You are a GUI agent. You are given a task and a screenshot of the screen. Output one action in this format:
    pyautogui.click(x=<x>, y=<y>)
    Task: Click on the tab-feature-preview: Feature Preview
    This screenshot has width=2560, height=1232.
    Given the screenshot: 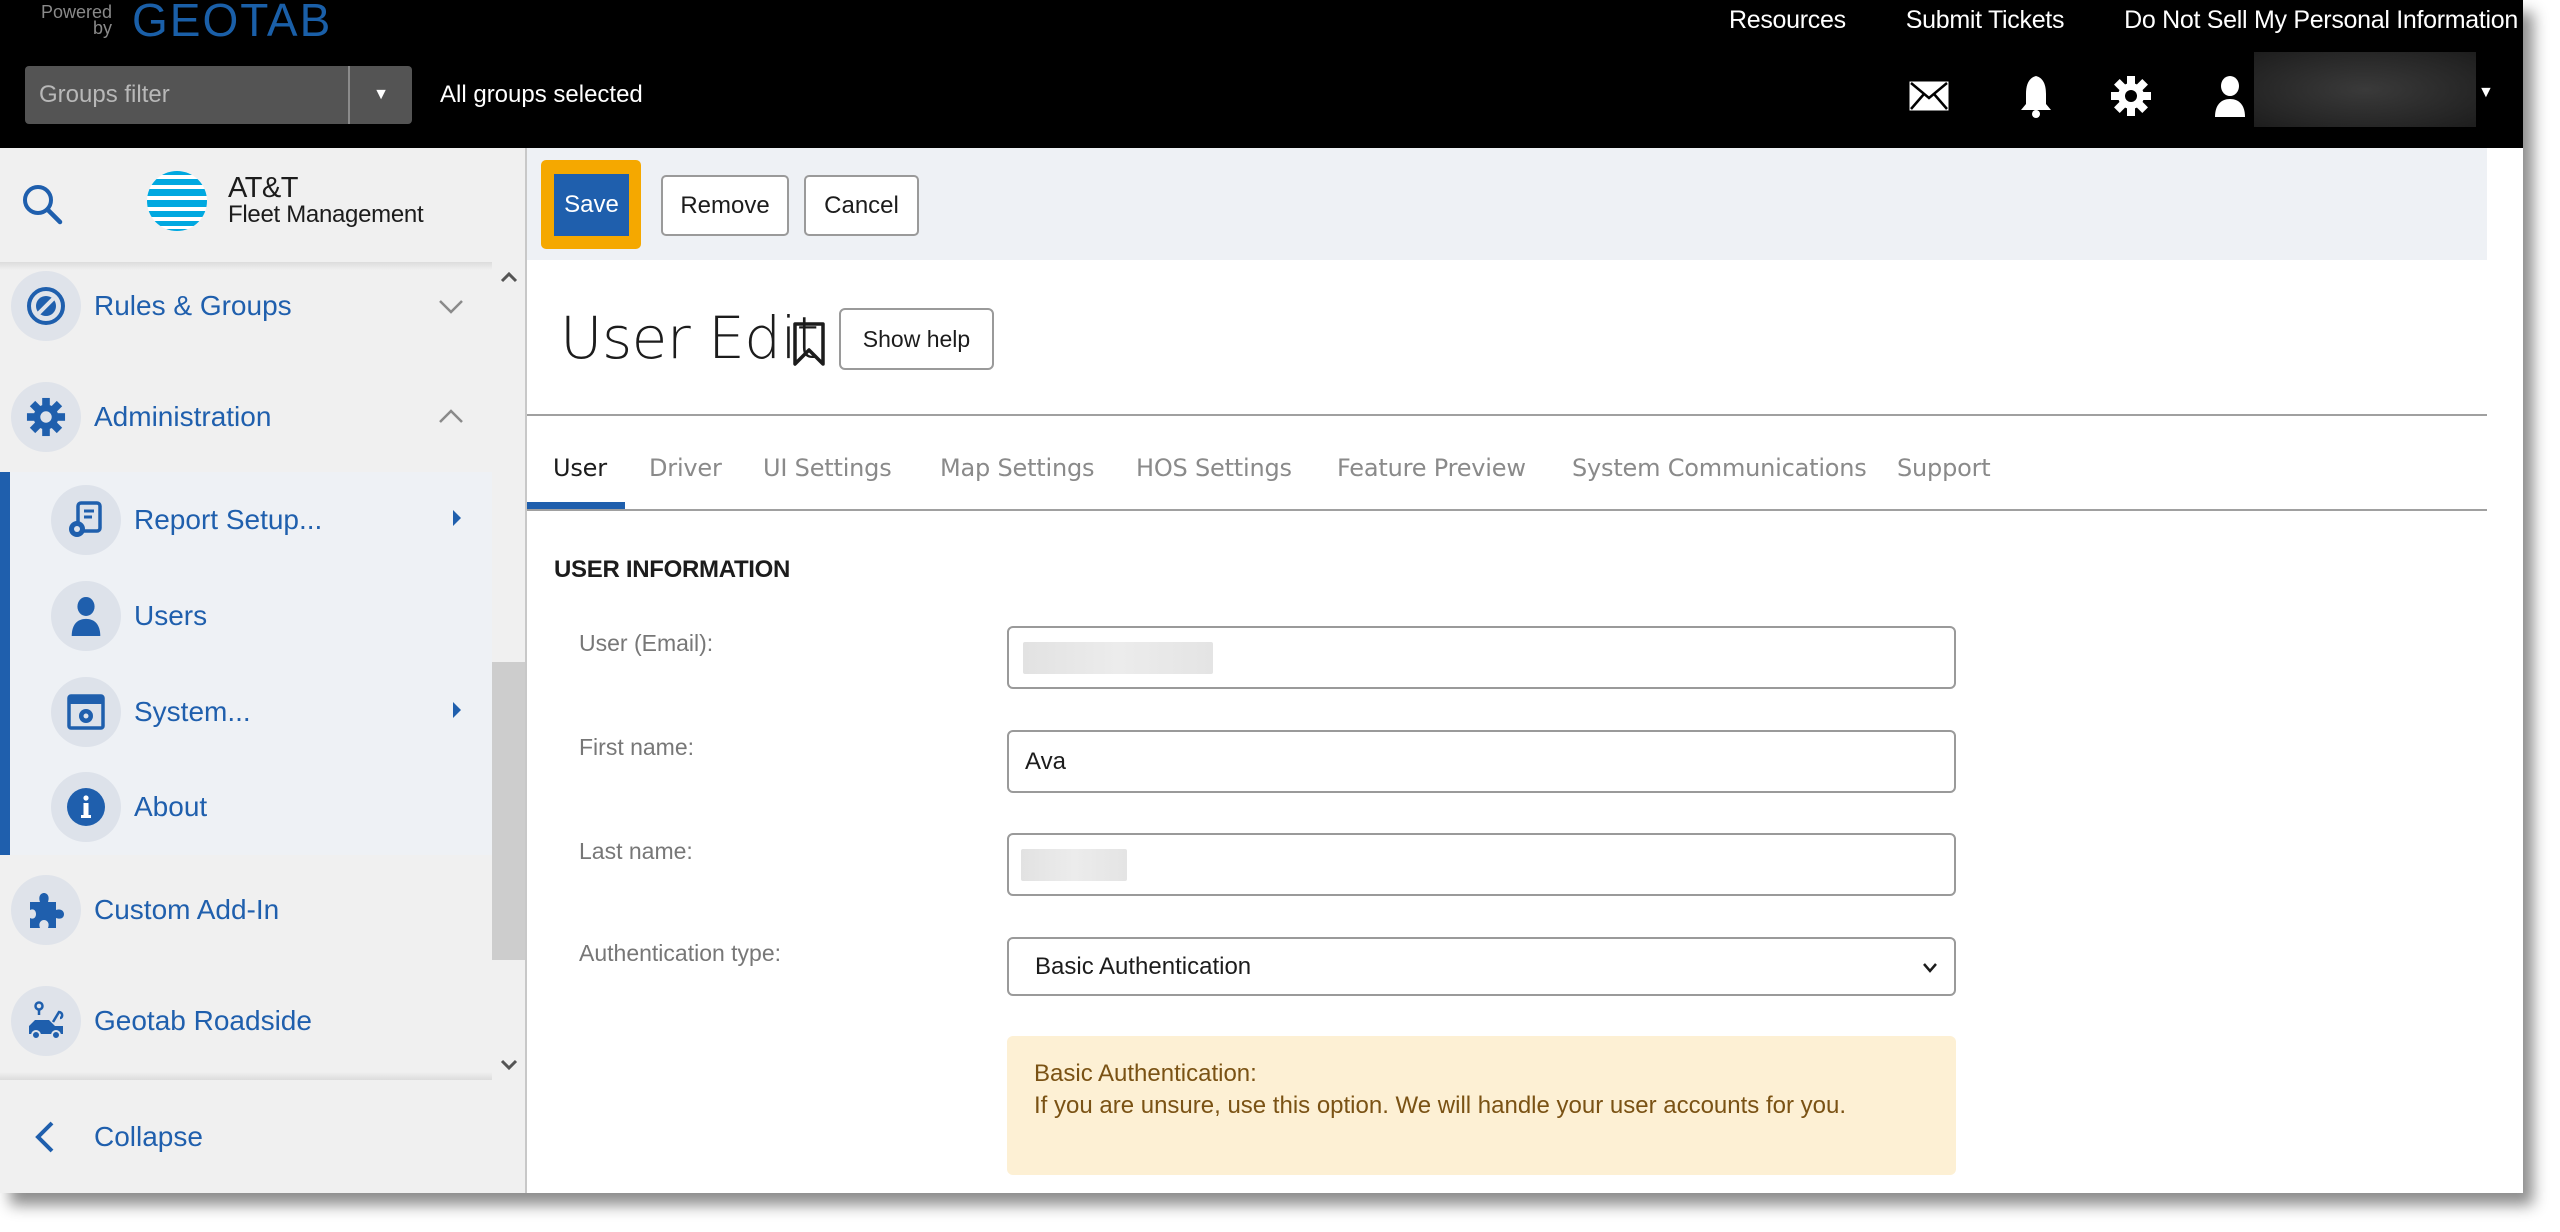 What is the action you would take?
    pyautogui.click(x=1431, y=463)
    